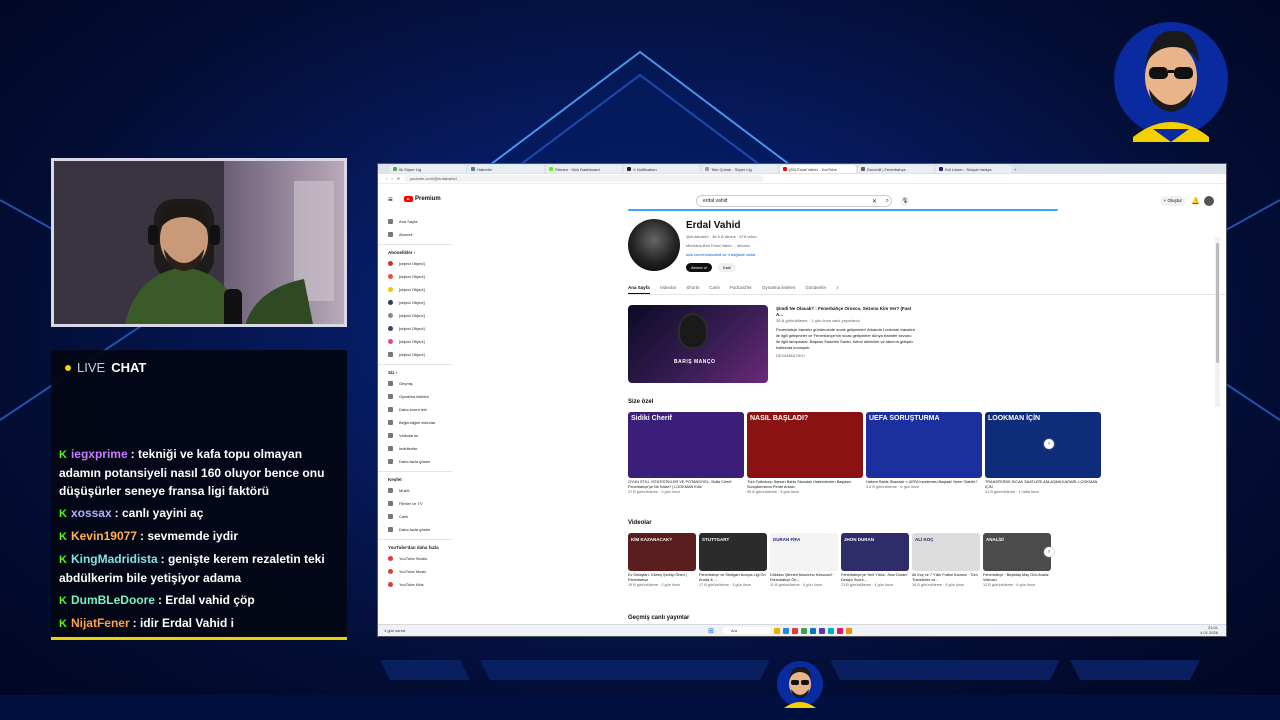  What do you see at coordinates (386, 178) in the screenshot?
I see `back-icon: ‹` at bounding box center [386, 178].